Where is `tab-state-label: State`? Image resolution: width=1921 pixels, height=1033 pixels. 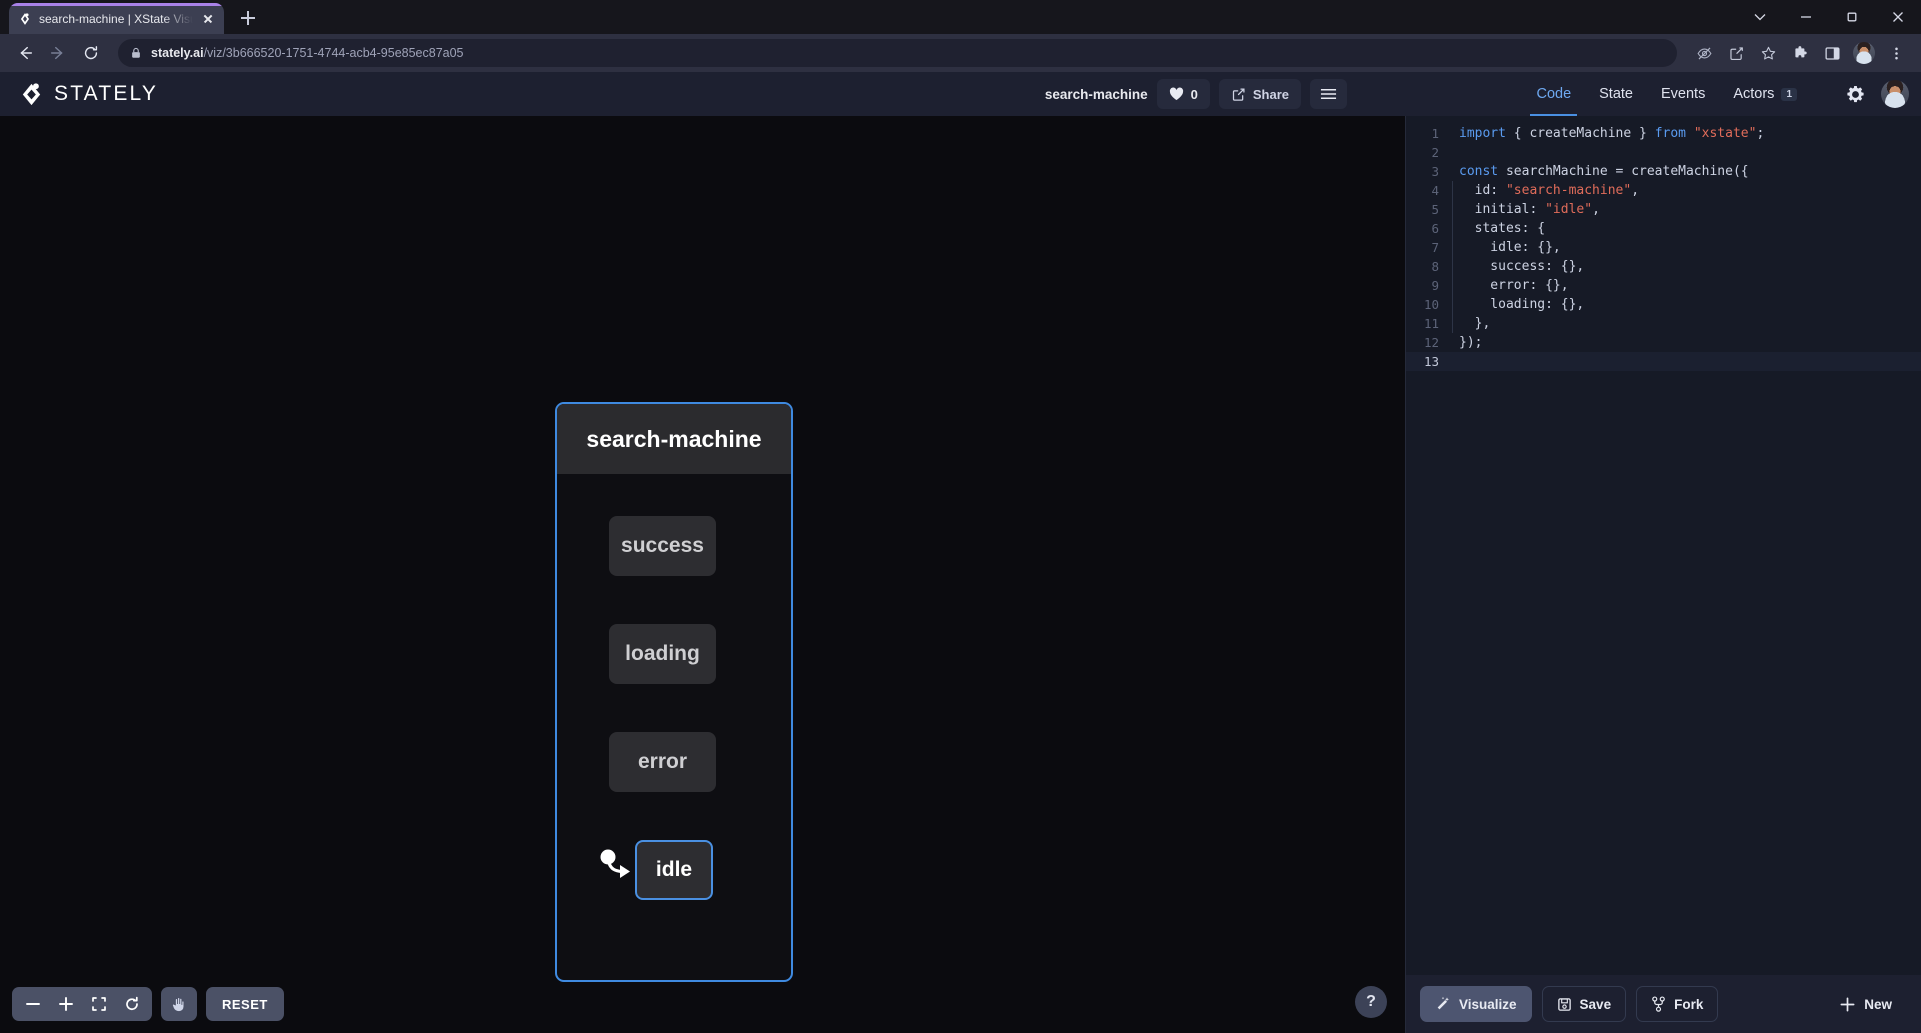
tab-state-label: State is located at coordinates (1616, 94).